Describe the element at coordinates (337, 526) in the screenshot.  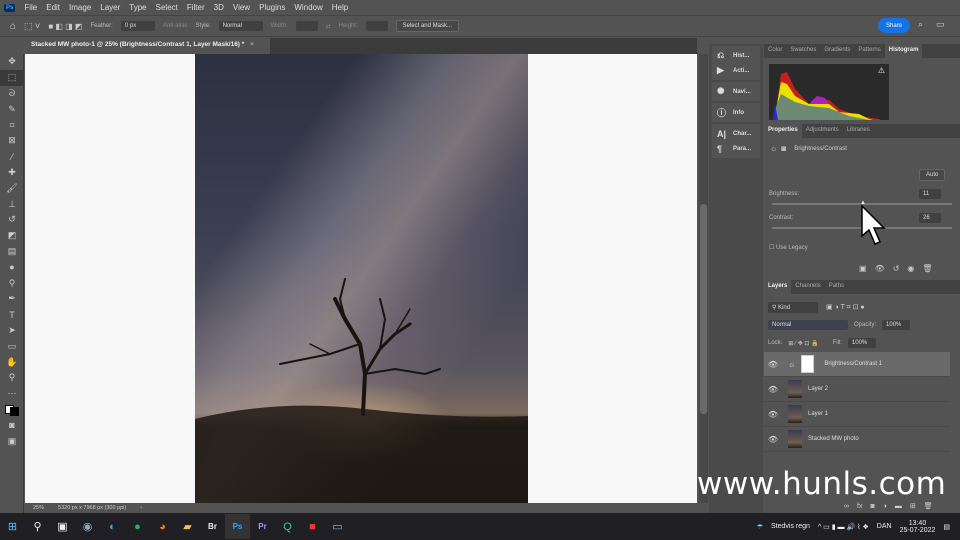
I see `app-monitor-icon: ▭` at that location.